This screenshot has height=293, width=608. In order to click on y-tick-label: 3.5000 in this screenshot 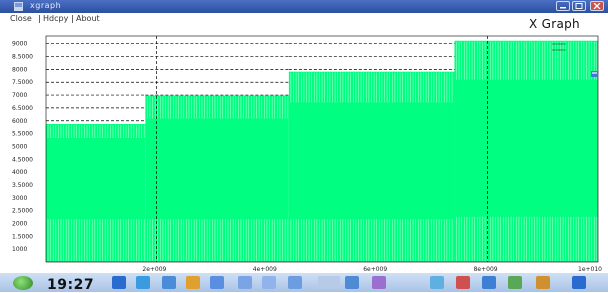, I will do `click(22, 185)`.